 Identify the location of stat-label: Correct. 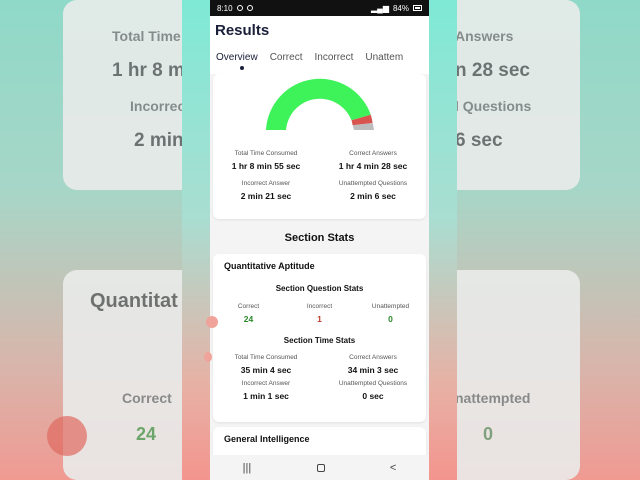
(248, 306).